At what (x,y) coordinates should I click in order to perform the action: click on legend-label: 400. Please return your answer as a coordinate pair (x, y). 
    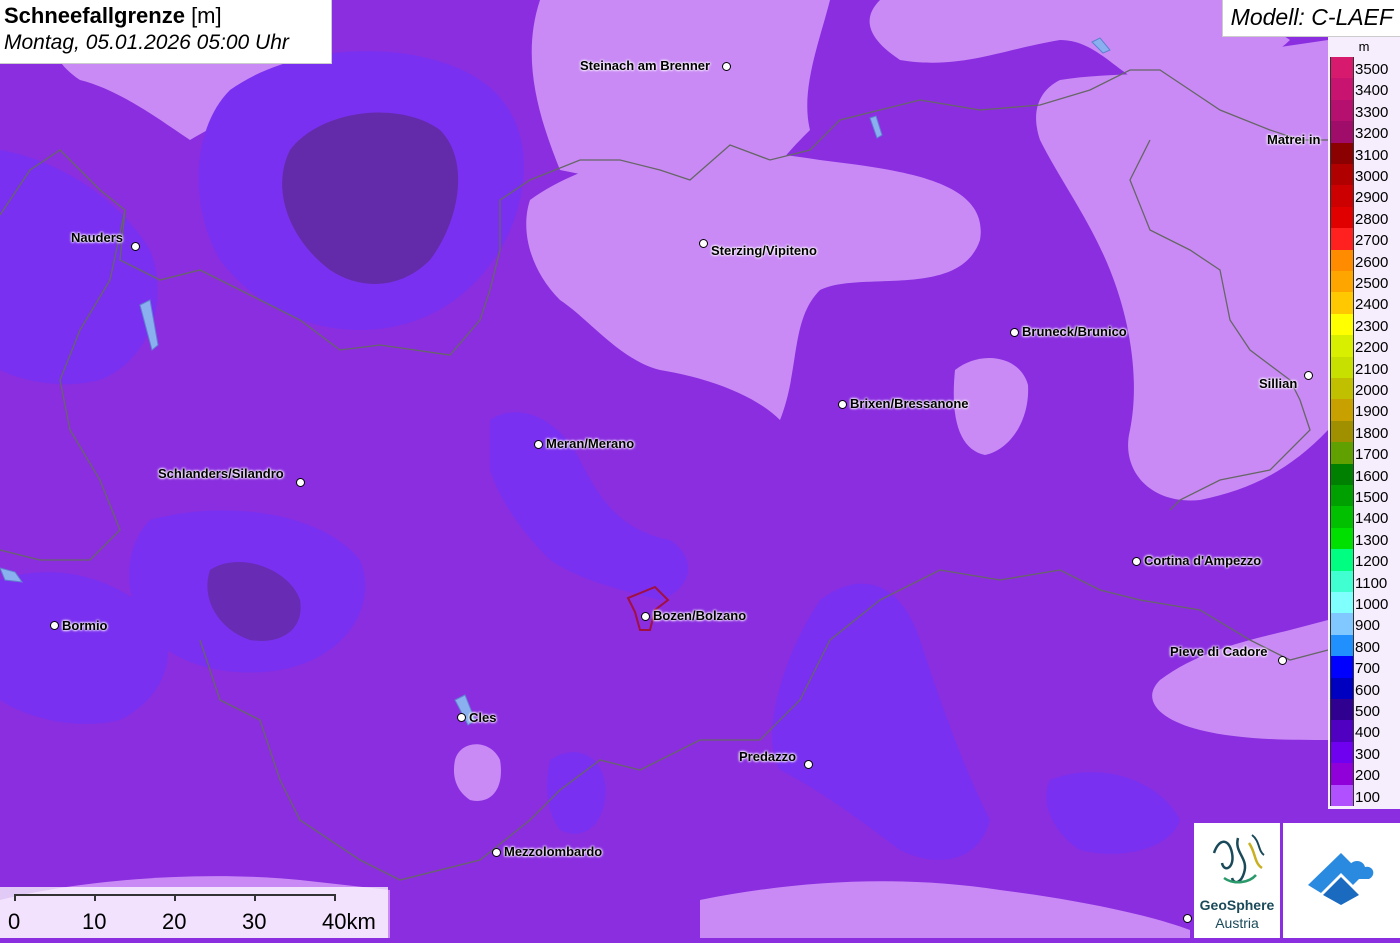
    Looking at the image, I should click on (1368, 733).